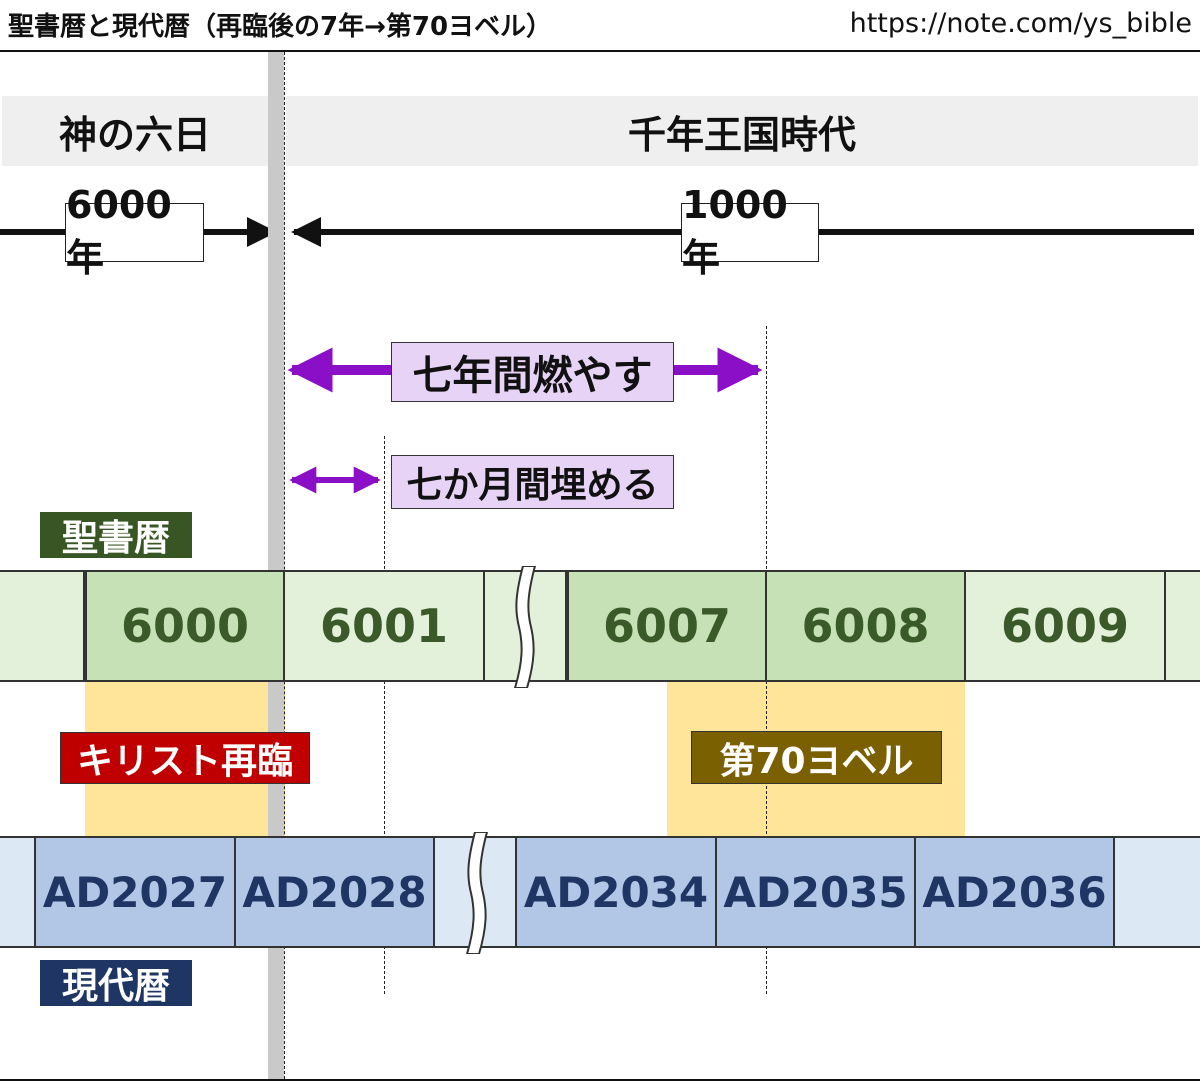 The width and height of the screenshot is (1200, 1083). Describe the element at coordinates (617, 892) in the screenshot. I see `modern-year-2034: AD2034` at that location.